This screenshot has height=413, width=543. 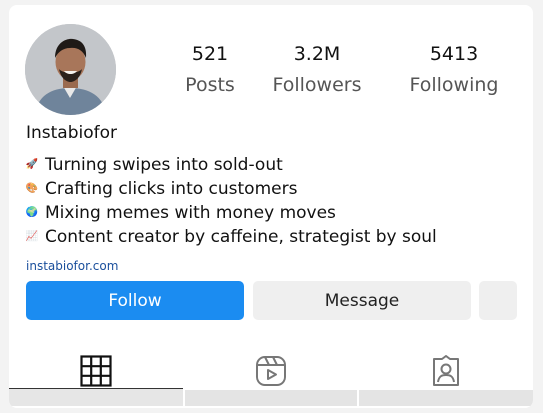 What do you see at coordinates (210, 69) in the screenshot?
I see `posts-stat: 521 Posts` at bounding box center [210, 69].